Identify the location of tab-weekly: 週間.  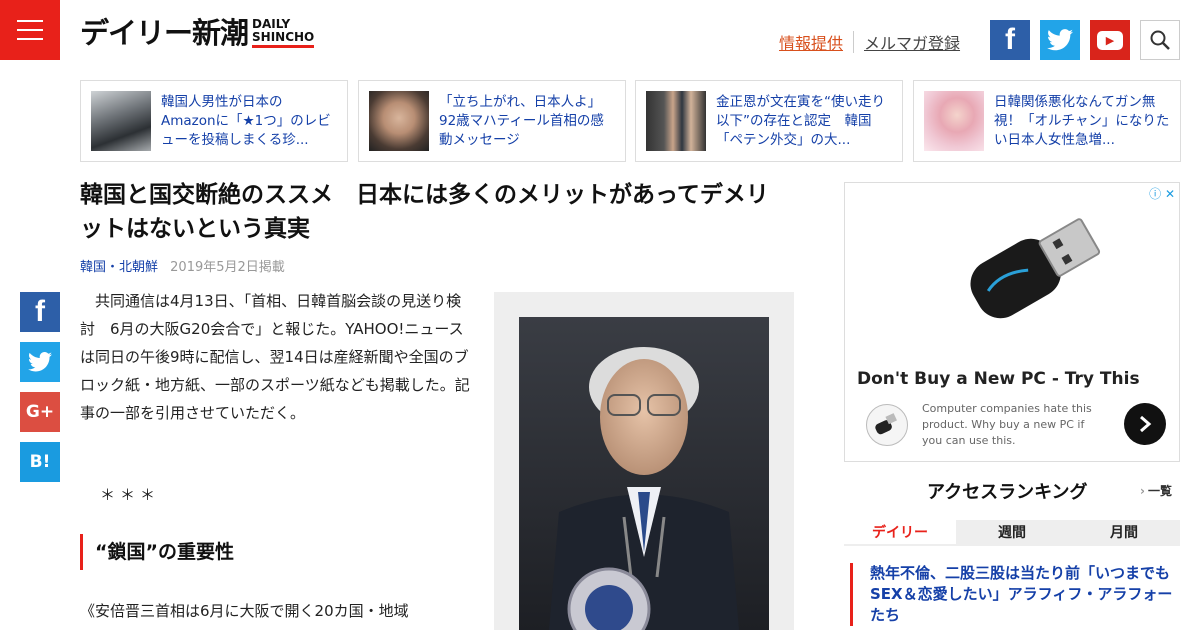
(1012, 532).